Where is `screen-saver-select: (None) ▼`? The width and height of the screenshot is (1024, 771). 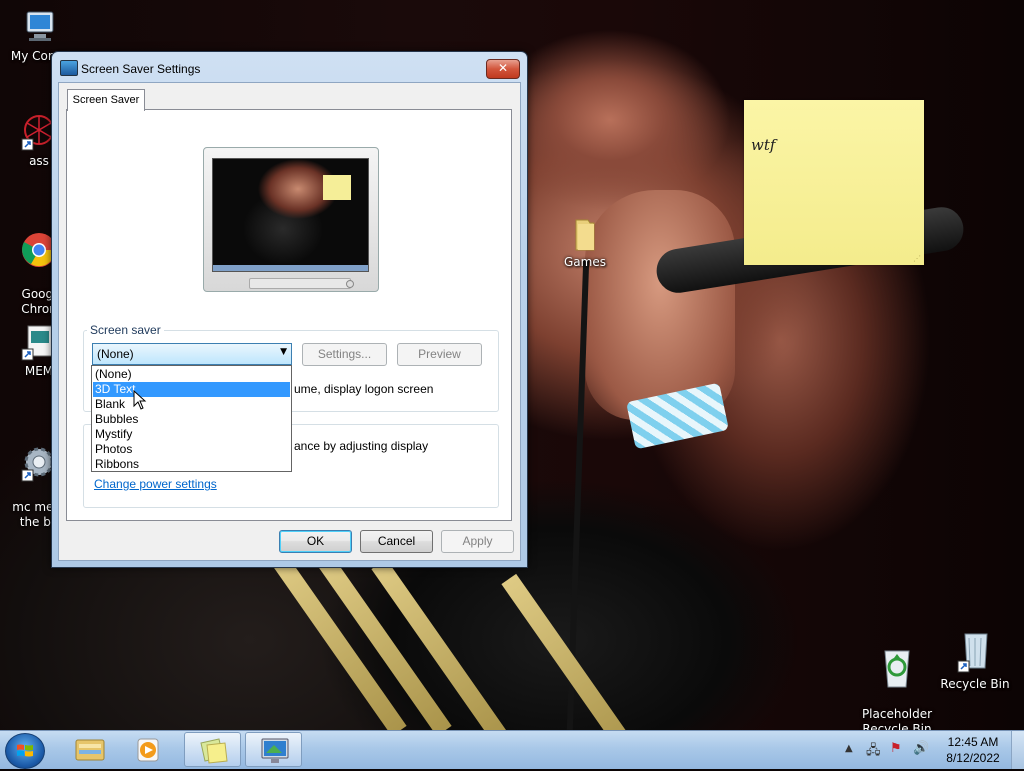 screen-saver-select: (None) ▼ is located at coordinates (192, 354).